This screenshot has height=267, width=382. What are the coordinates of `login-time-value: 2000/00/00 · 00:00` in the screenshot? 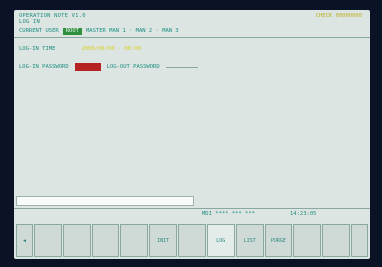 It's located at (111, 49).